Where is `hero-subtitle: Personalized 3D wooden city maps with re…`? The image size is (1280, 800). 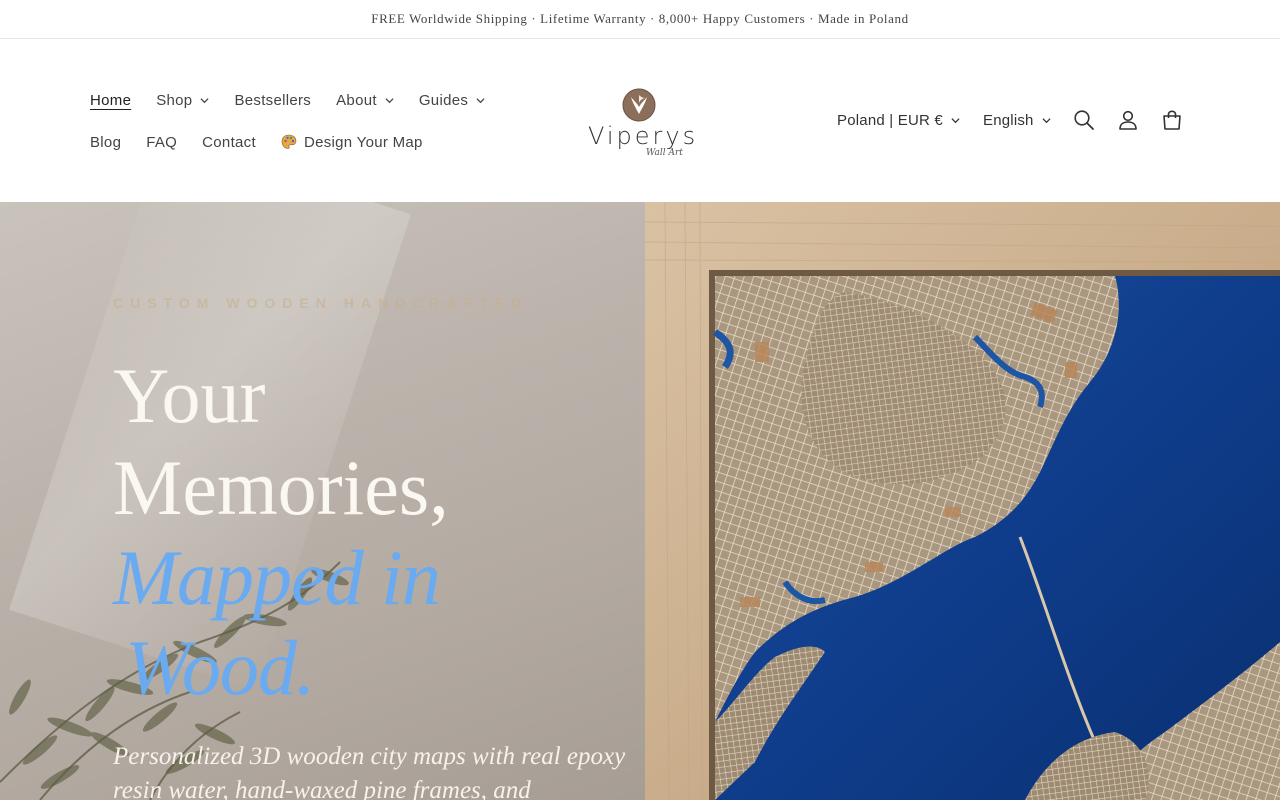 hero-subtitle: Personalized 3D wooden city maps with re… is located at coordinates (369, 771).